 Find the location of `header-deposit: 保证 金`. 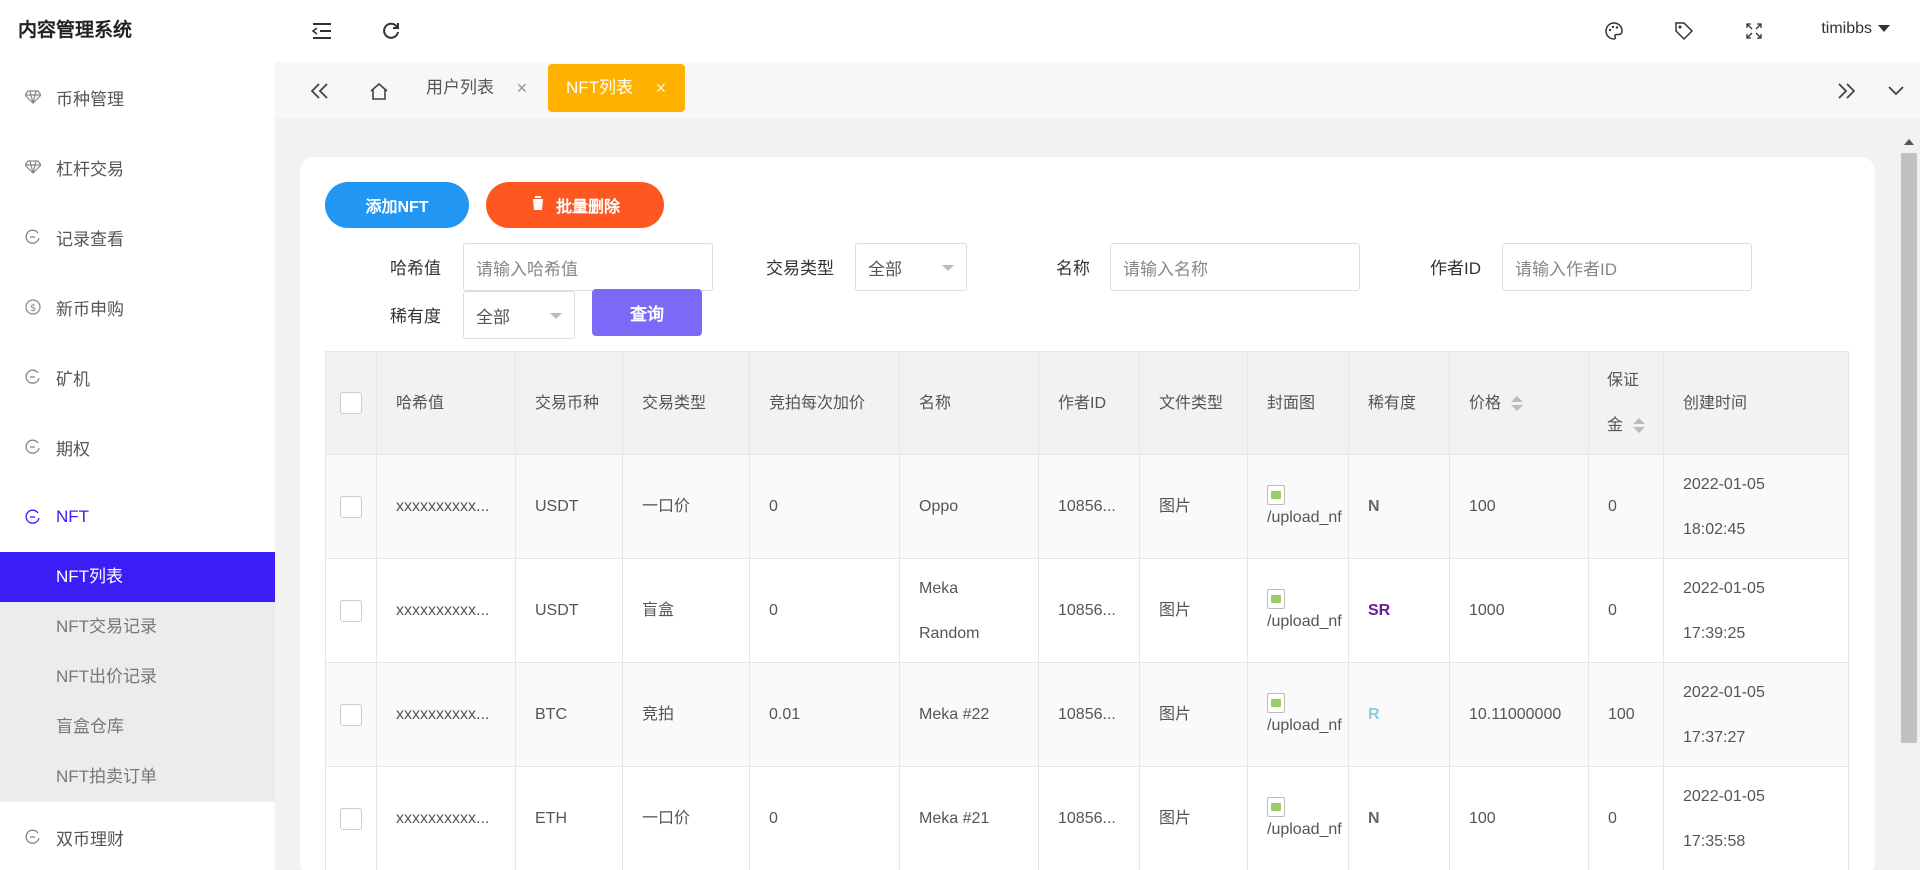

header-deposit: 保证 金 is located at coordinates (1626, 403).